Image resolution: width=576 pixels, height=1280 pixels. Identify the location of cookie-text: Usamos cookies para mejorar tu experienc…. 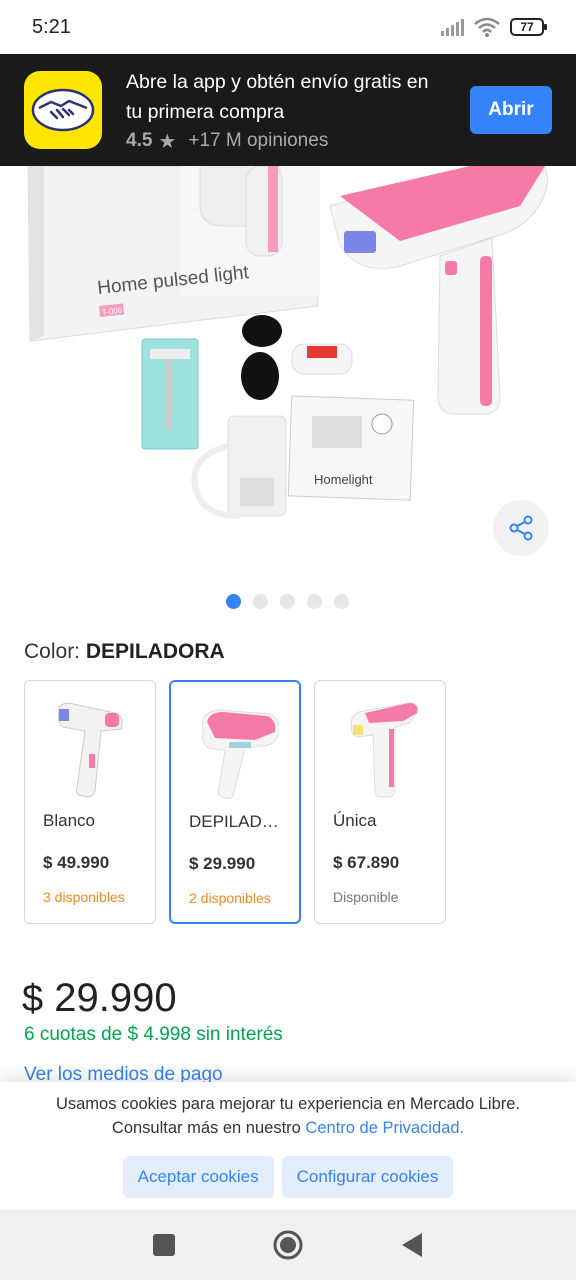
(288, 1116).